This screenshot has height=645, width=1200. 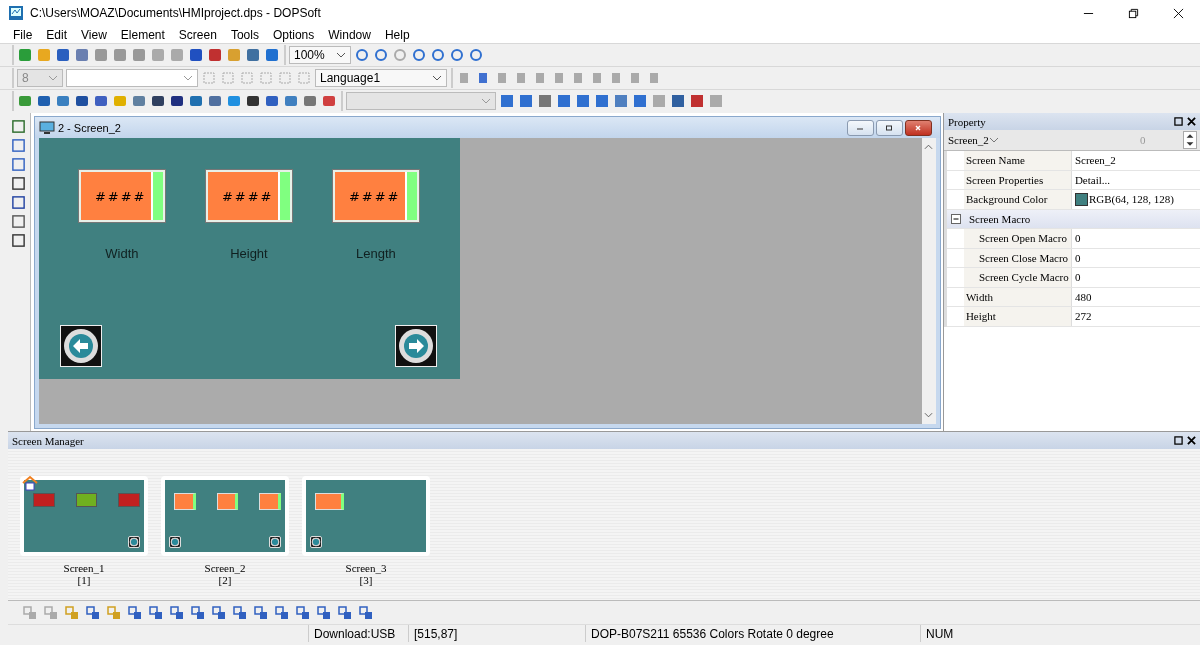 What do you see at coordinates (889, 127) in the screenshot?
I see `maximize-button` at bounding box center [889, 127].